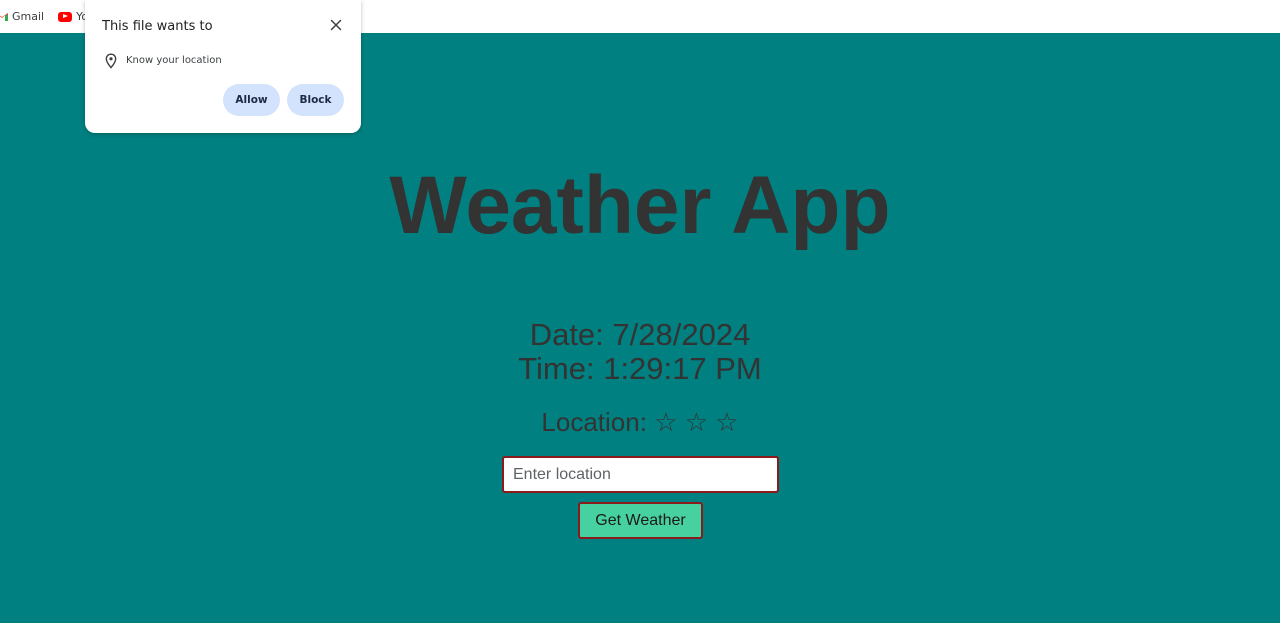  Describe the element at coordinates (65, 16) in the screenshot. I see `youtube-icon` at that location.